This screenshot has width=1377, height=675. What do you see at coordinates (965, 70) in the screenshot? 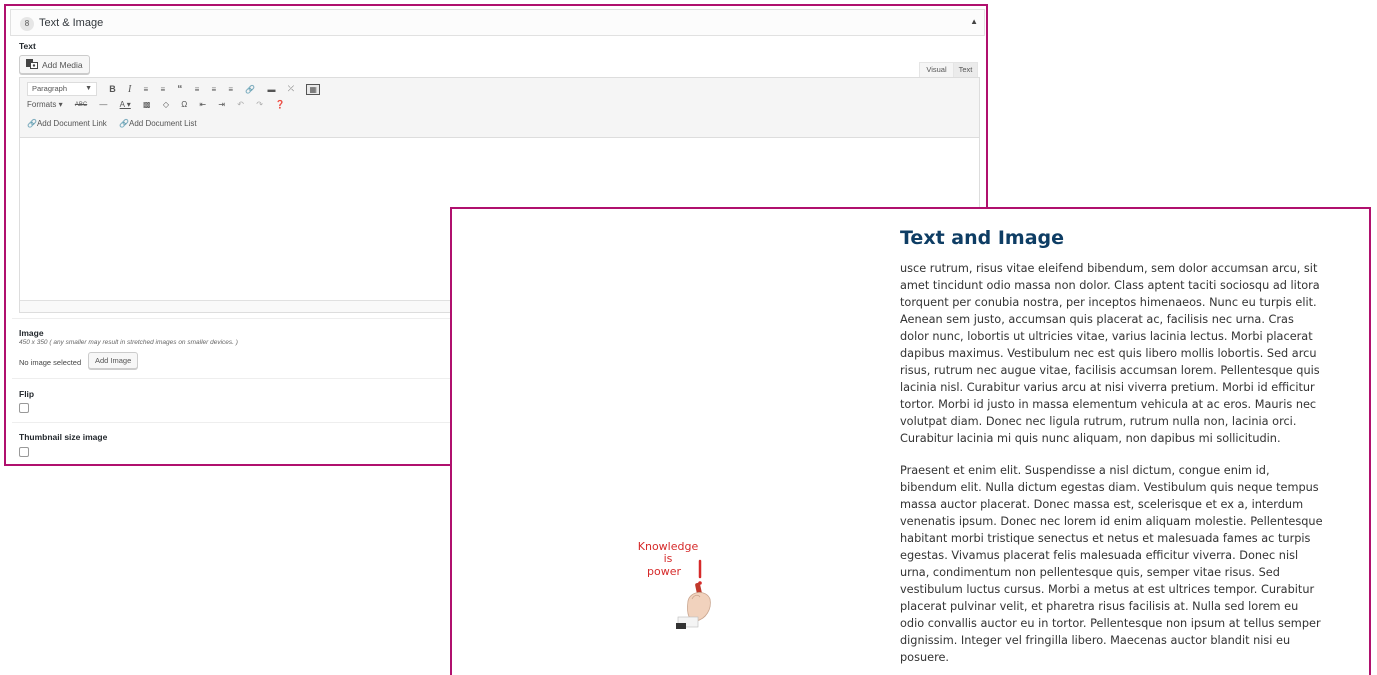
I see `tab-text: Text` at bounding box center [965, 70].